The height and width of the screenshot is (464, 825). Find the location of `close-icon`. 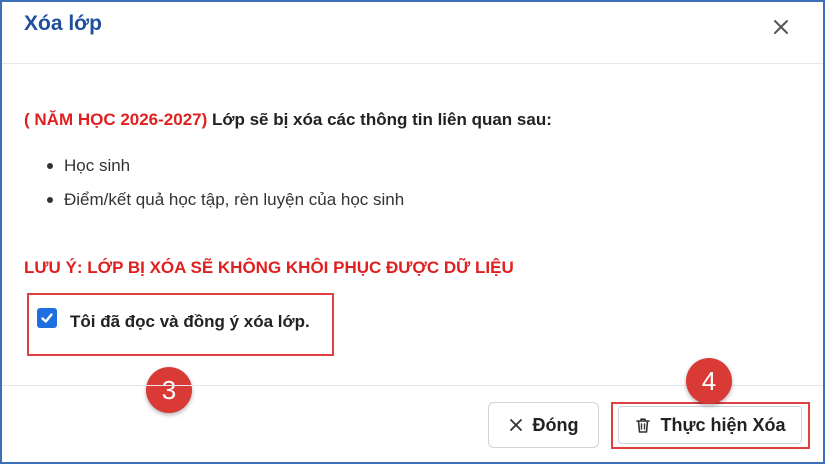

close-icon is located at coordinates (781, 27).